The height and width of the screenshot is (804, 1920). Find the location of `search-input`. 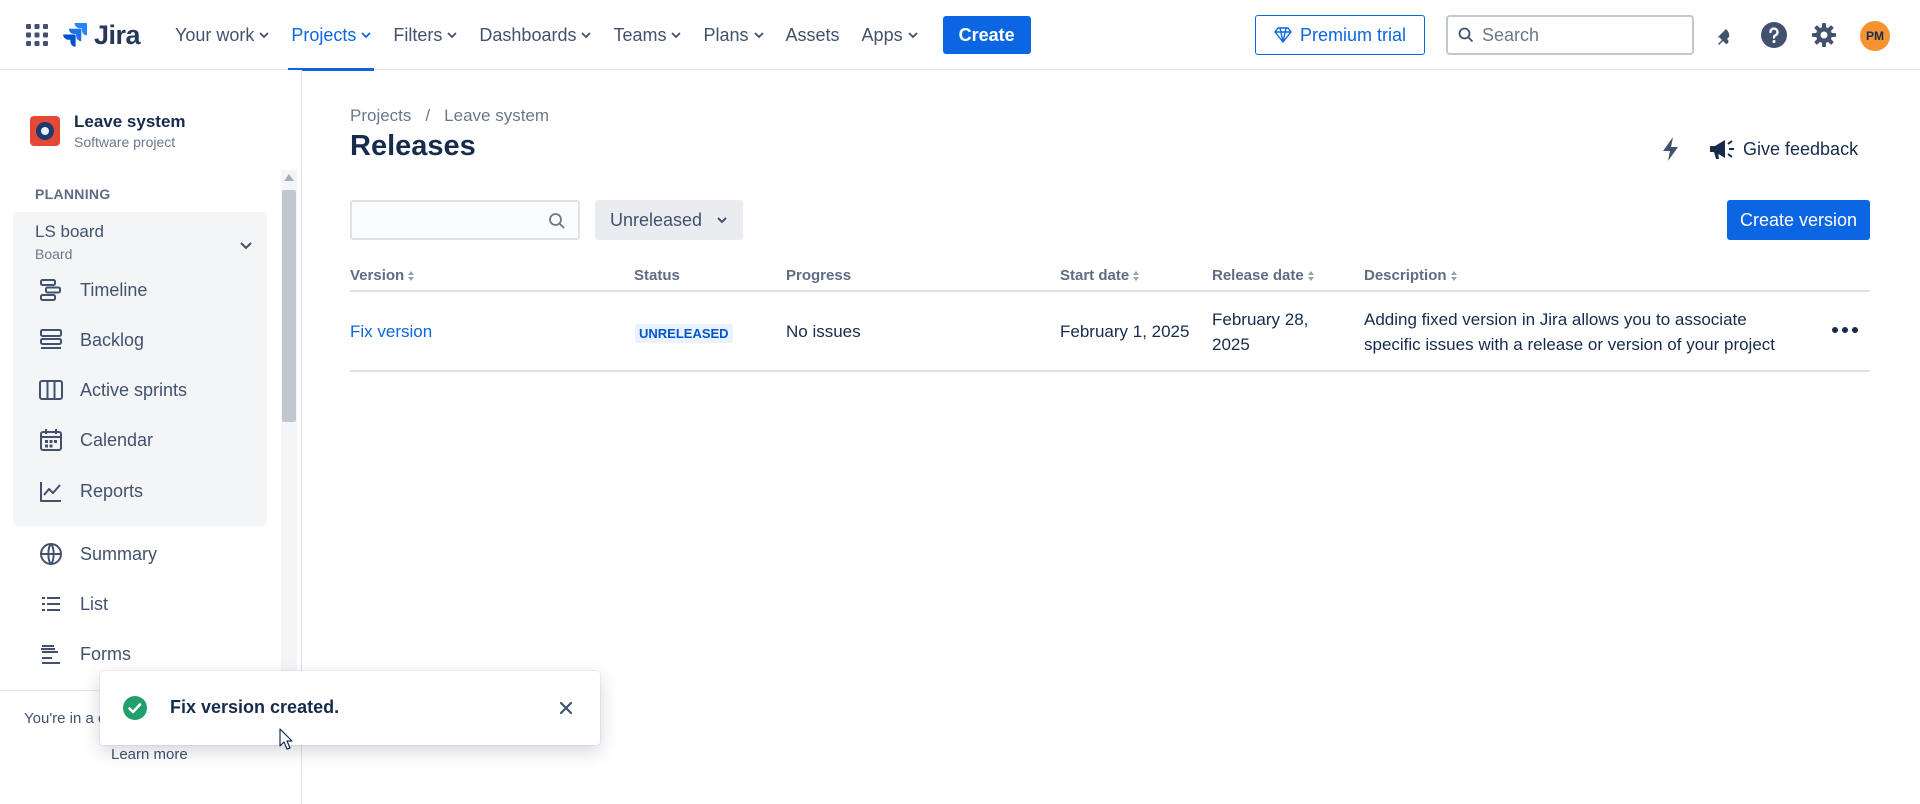

search-input is located at coordinates (1577, 35).